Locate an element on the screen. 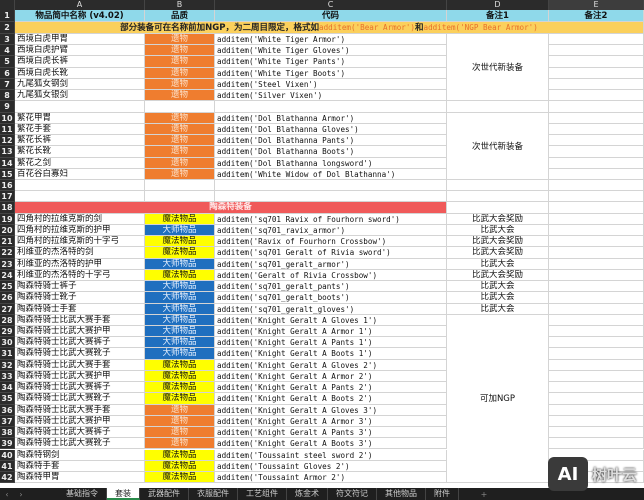  row-number: 35 is located at coordinates (7, 399).